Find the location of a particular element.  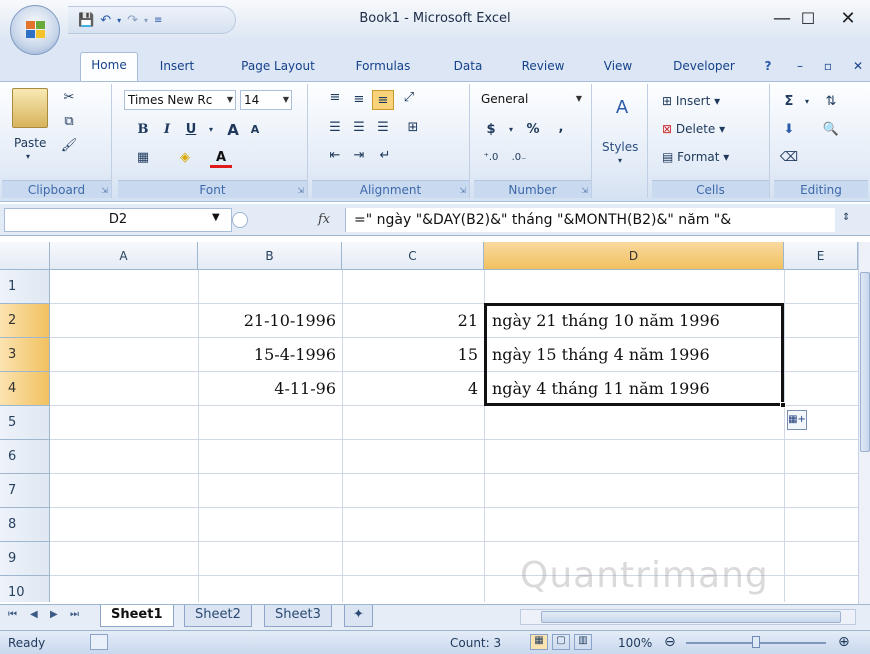

underline-dropdown-icon: ▾ is located at coordinates (211, 130).